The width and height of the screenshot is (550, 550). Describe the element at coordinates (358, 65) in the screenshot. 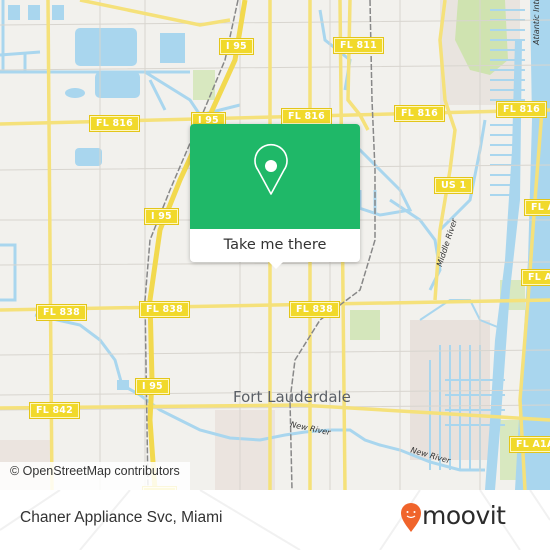

I see `road-avenue` at that location.